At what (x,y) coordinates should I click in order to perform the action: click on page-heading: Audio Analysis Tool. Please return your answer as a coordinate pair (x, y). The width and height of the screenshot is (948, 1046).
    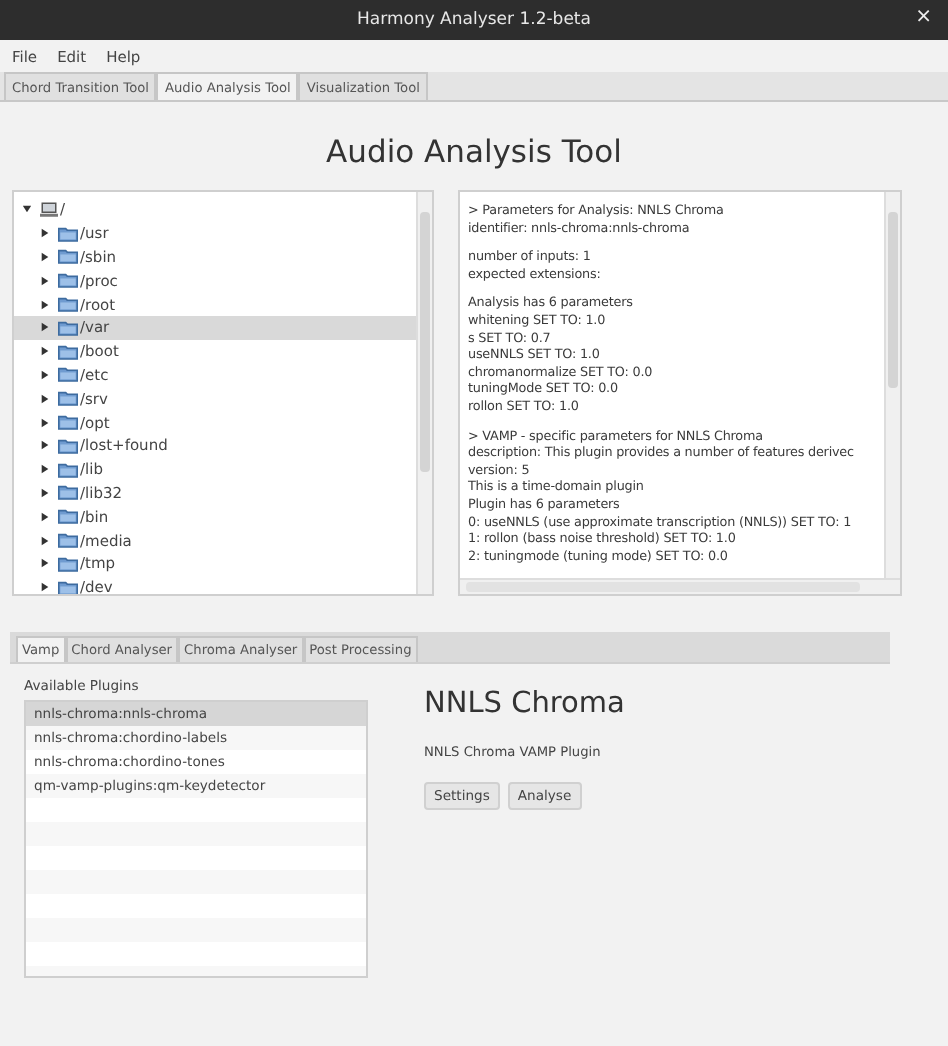
    Looking at the image, I should click on (474, 154).